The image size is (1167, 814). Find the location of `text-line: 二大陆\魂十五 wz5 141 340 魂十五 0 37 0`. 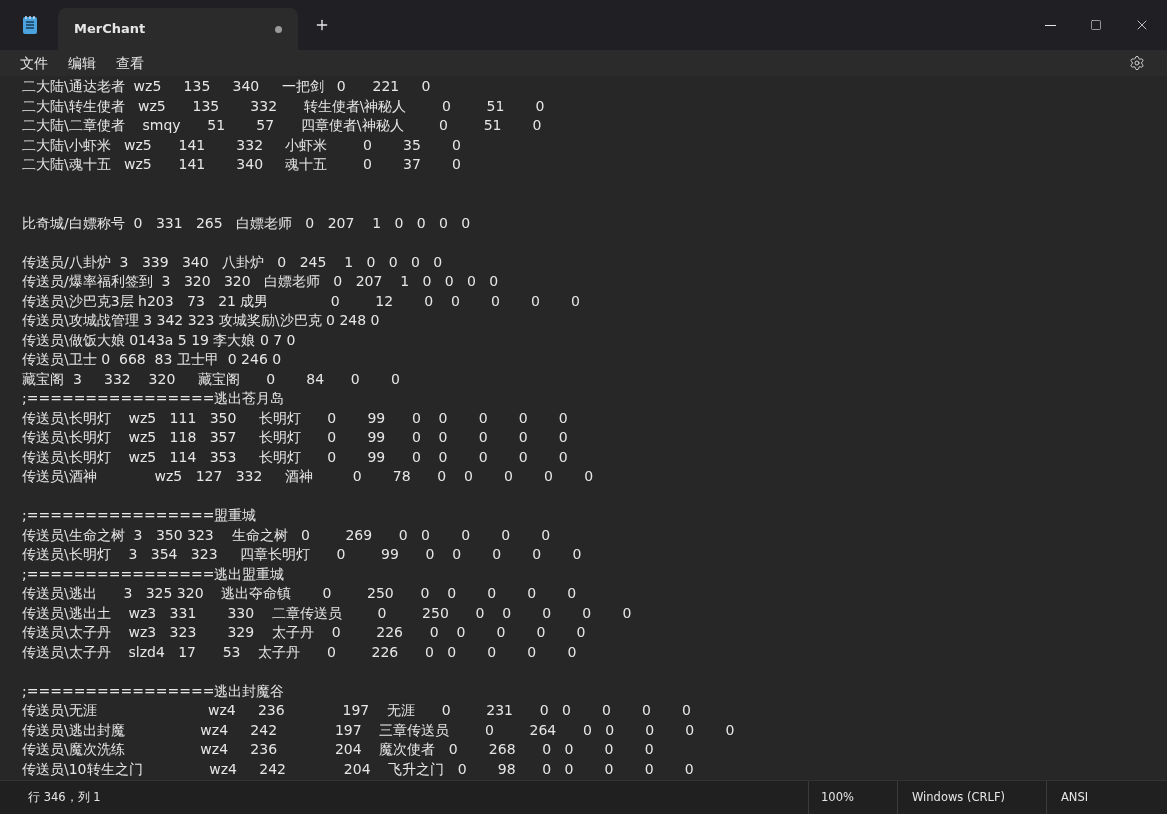

text-line: 二大陆\魂十五 wz5 141 340 魂十五 0 37 0 is located at coordinates (241, 164).